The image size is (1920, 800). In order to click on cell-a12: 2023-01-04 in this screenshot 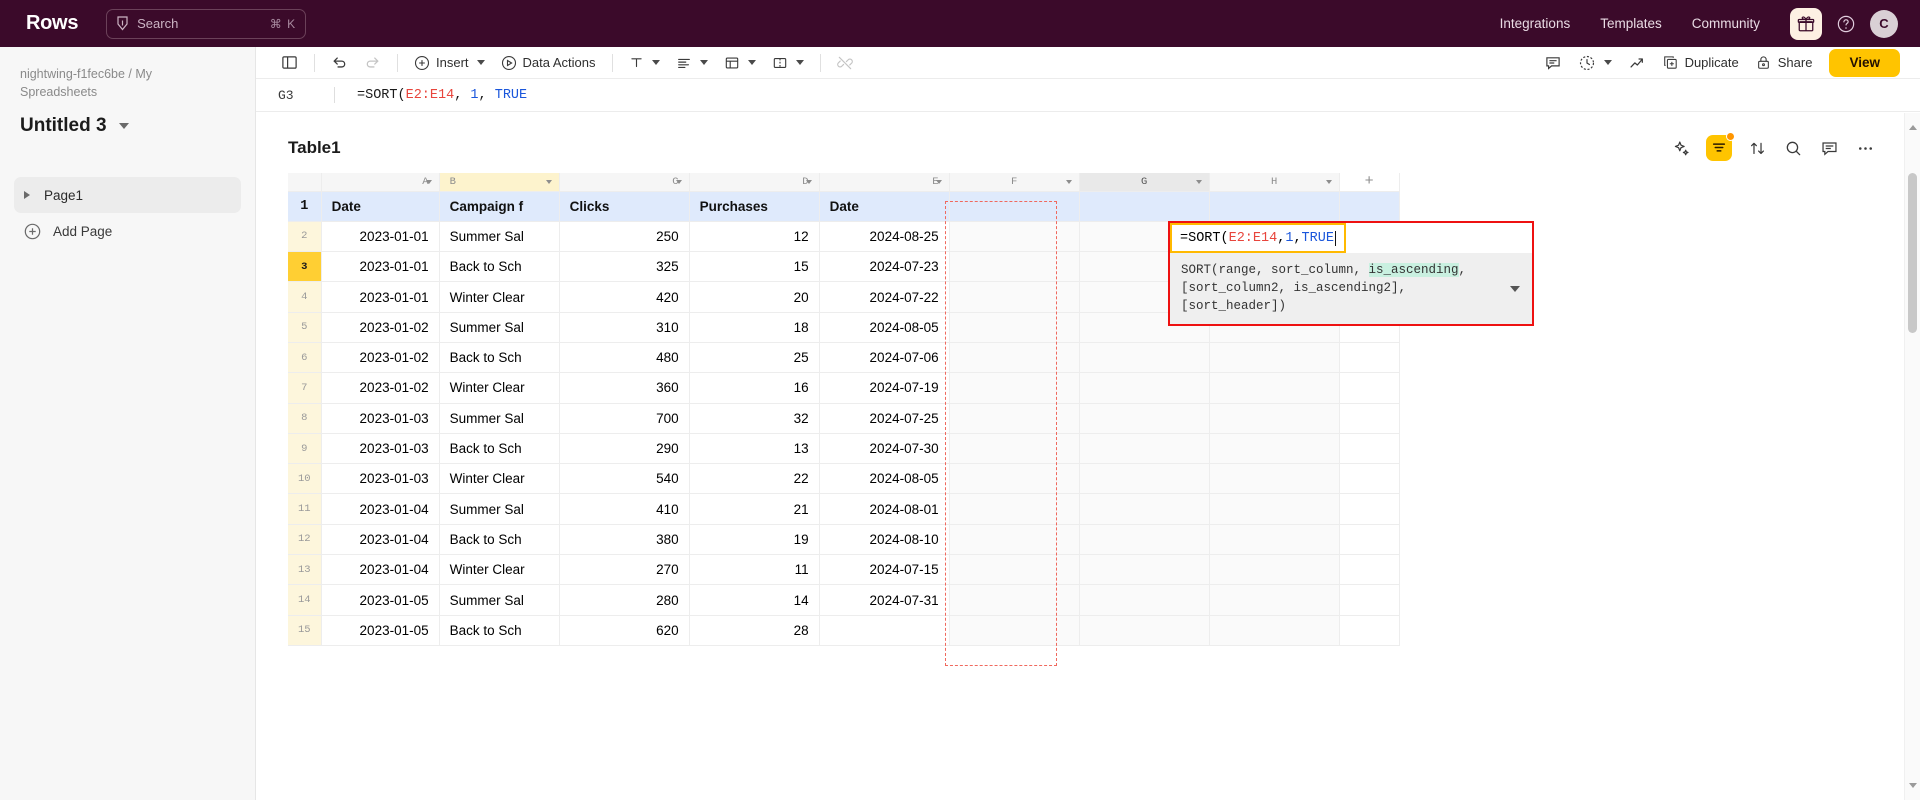, I will do `click(380, 540)`.